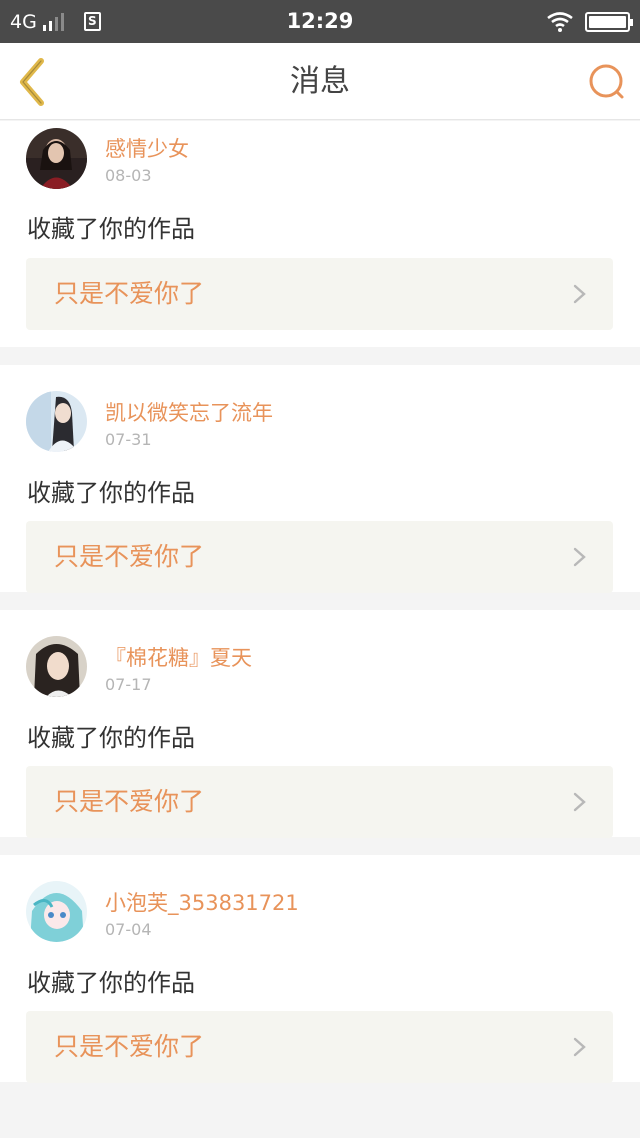  What do you see at coordinates (202, 902) in the screenshot?
I see `username: 小泡芙_353831721` at bounding box center [202, 902].